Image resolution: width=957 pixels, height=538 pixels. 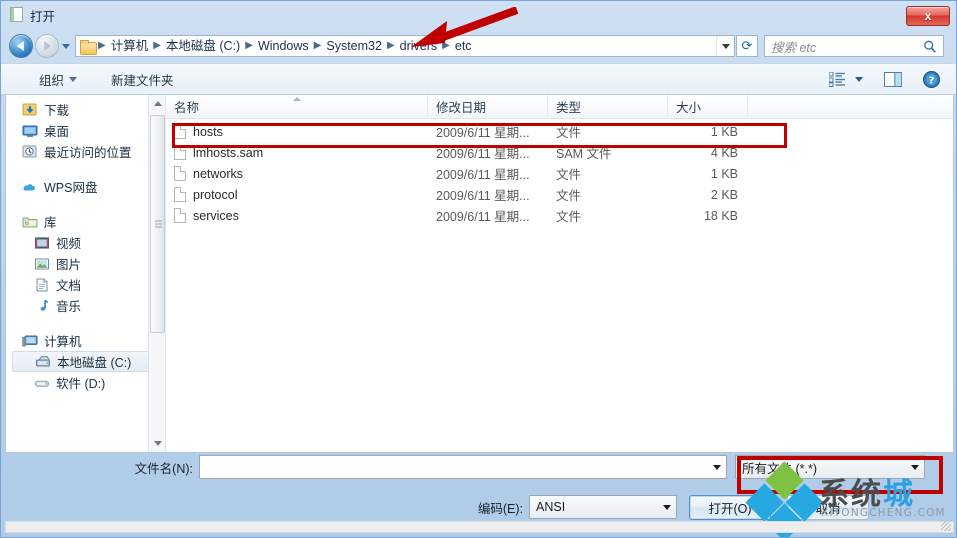 What do you see at coordinates (297, 106) in the screenshot?
I see `column-header-name: 名称` at bounding box center [297, 106].